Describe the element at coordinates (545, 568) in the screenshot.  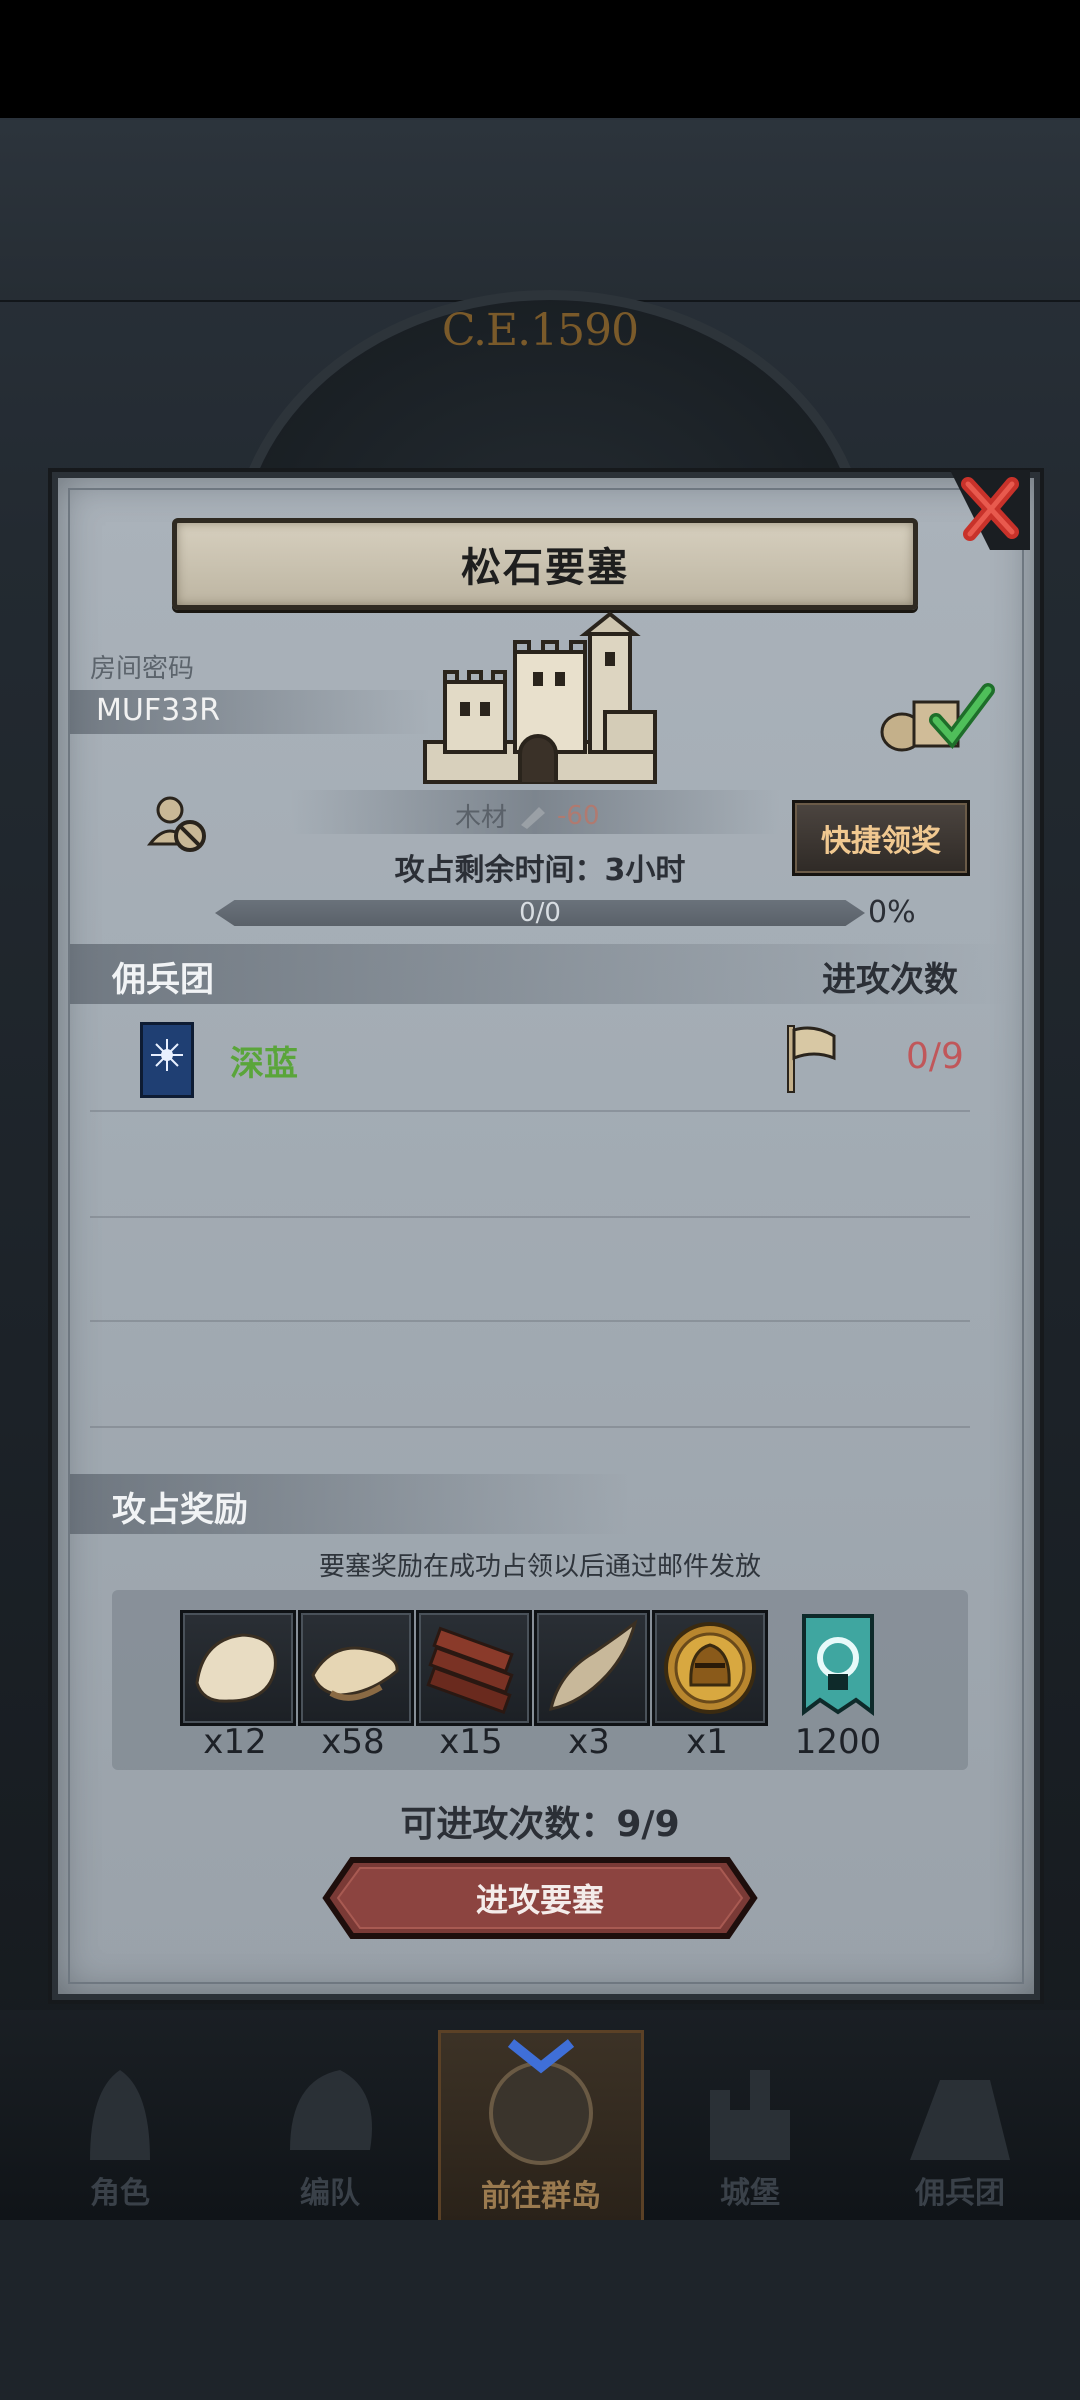
I see `dialog-title: 松石要塞` at that location.